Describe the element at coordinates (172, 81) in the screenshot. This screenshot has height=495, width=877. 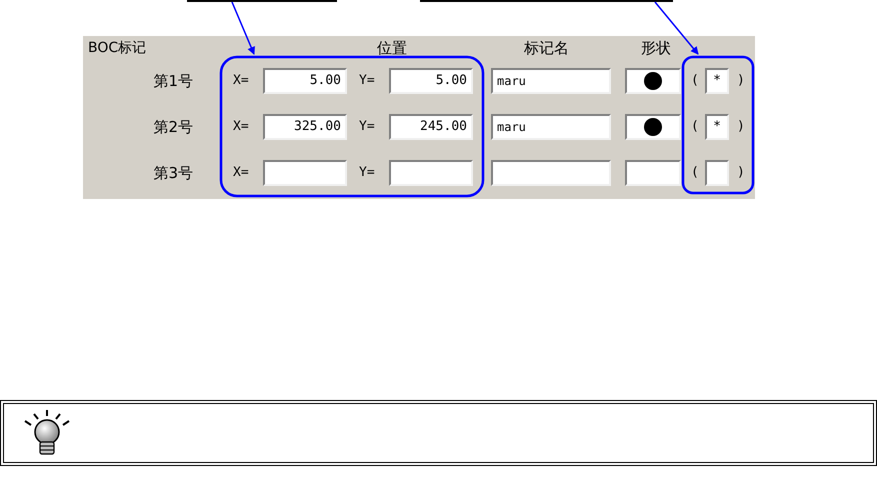
I see `row-label: 第1号` at that location.